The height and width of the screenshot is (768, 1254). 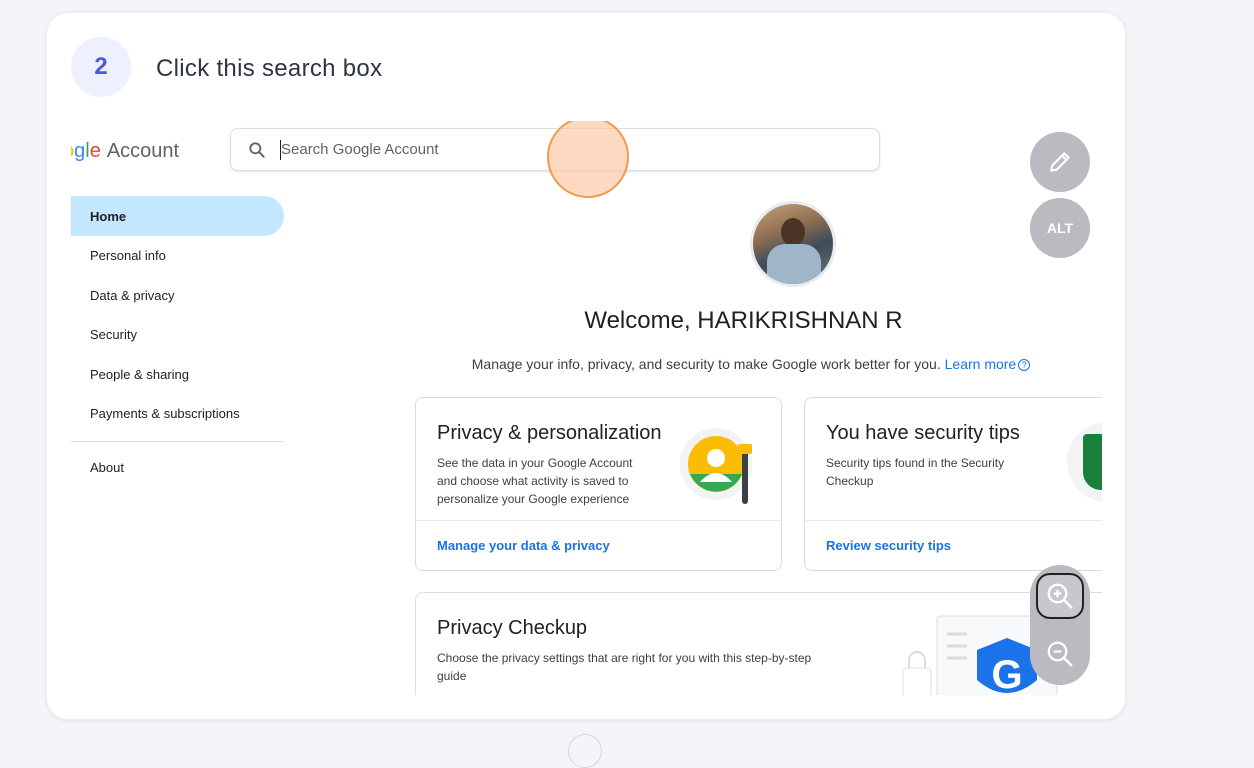 What do you see at coordinates (716, 466) in the screenshot?
I see `privacy-illustration-icon` at bounding box center [716, 466].